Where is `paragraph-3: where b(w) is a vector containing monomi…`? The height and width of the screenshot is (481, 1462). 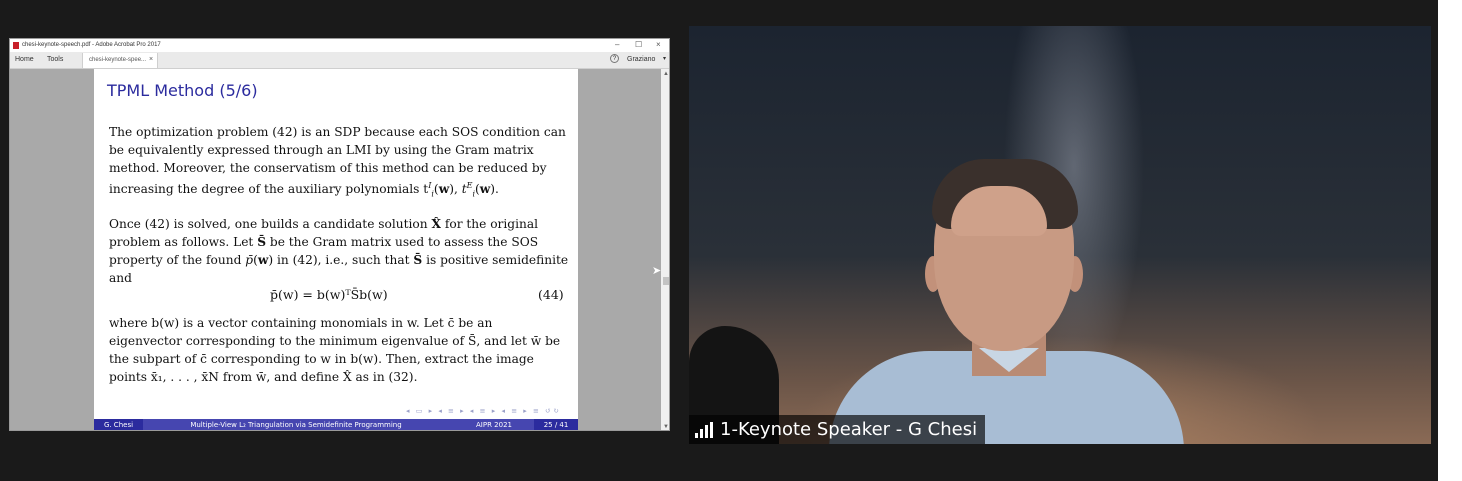 paragraph-3: where b(w) is a vector containing monomi… is located at coordinates (335, 350).